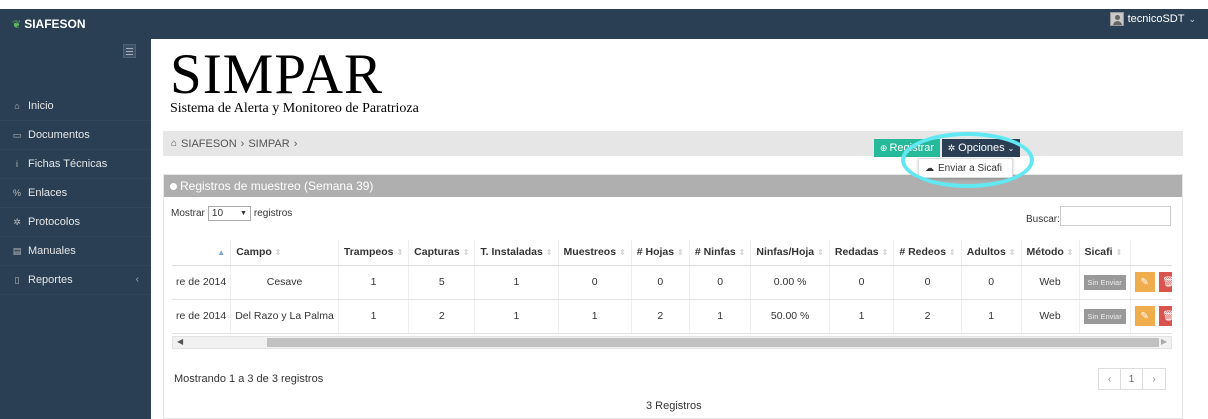  I want to click on page-length-control: Mostrar 10 ▼ registros, so click(231, 213).